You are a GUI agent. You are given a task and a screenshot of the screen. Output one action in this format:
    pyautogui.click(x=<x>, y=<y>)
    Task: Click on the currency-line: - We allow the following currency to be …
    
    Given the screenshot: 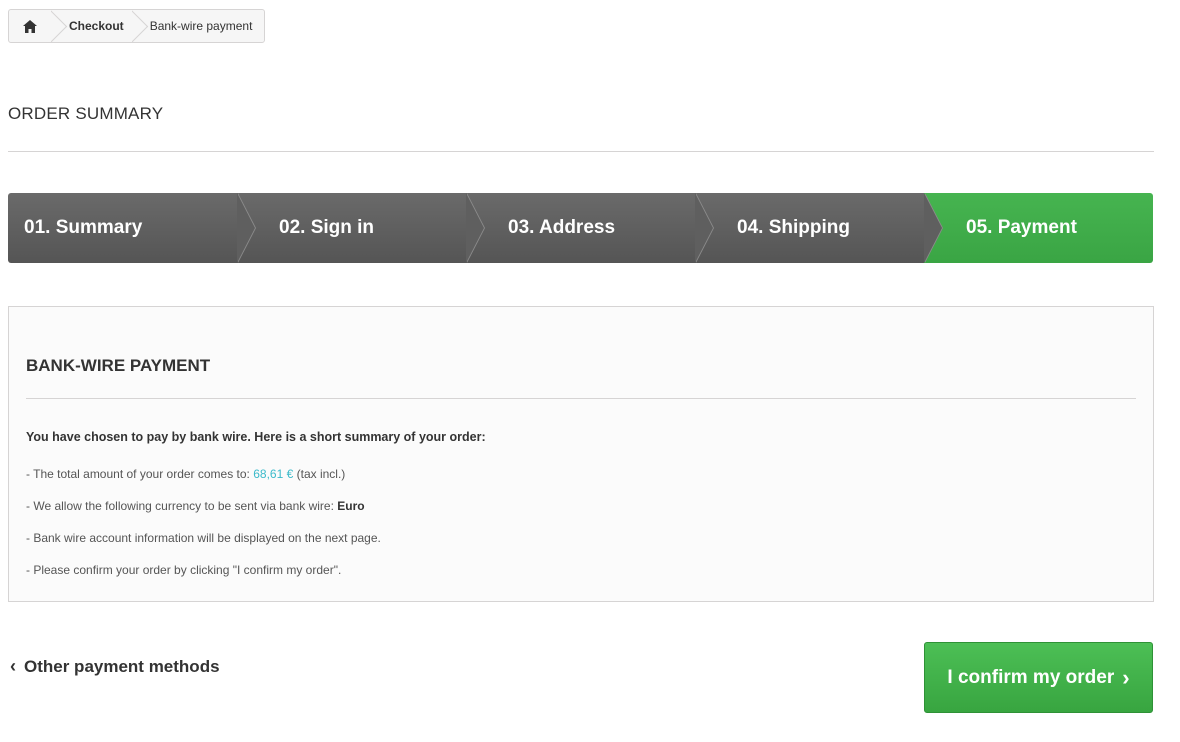 What is the action you would take?
    pyautogui.click(x=203, y=513)
    